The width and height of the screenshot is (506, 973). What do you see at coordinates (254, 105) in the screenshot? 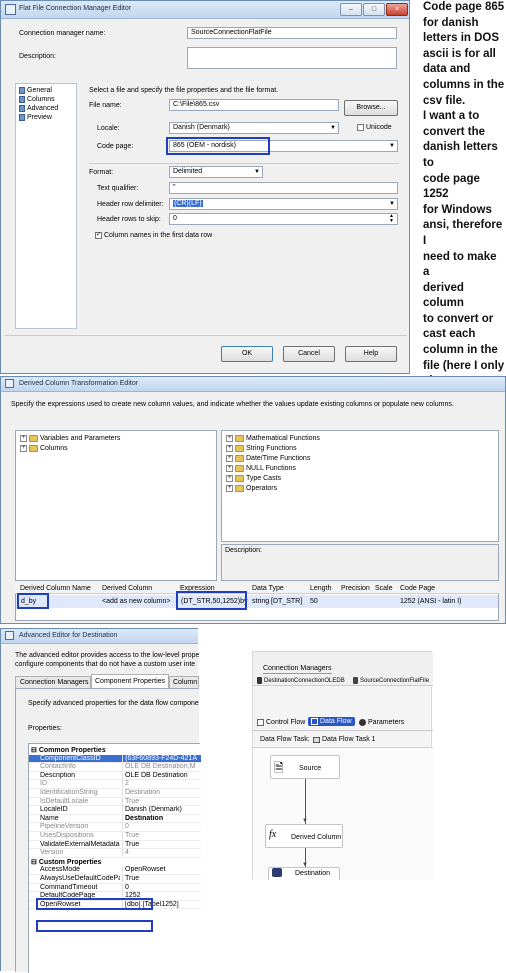
I see `file-name-input: C:\File\865.csv` at bounding box center [254, 105].